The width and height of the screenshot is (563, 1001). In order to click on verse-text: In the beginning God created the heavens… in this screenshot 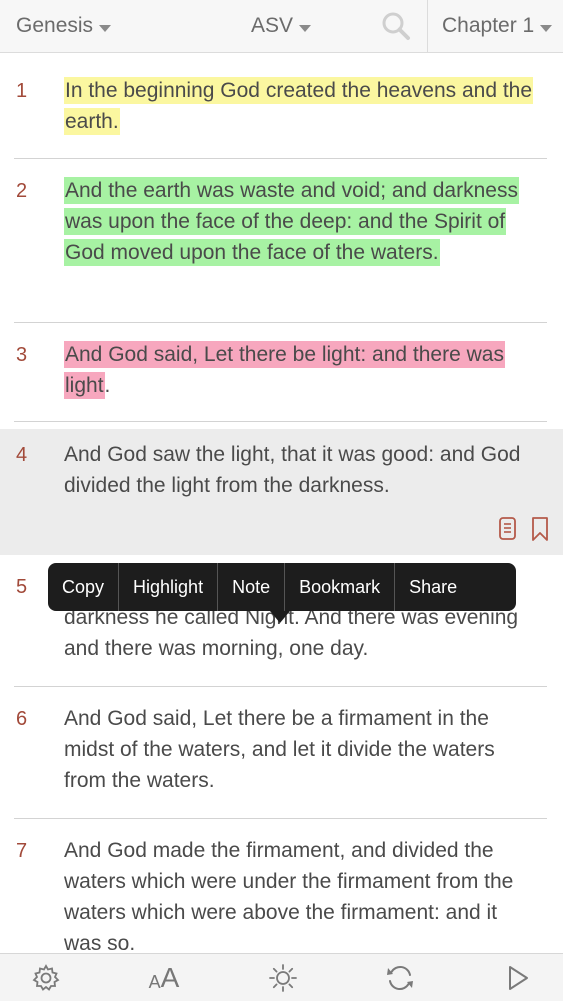, I will do `click(299, 106)`.